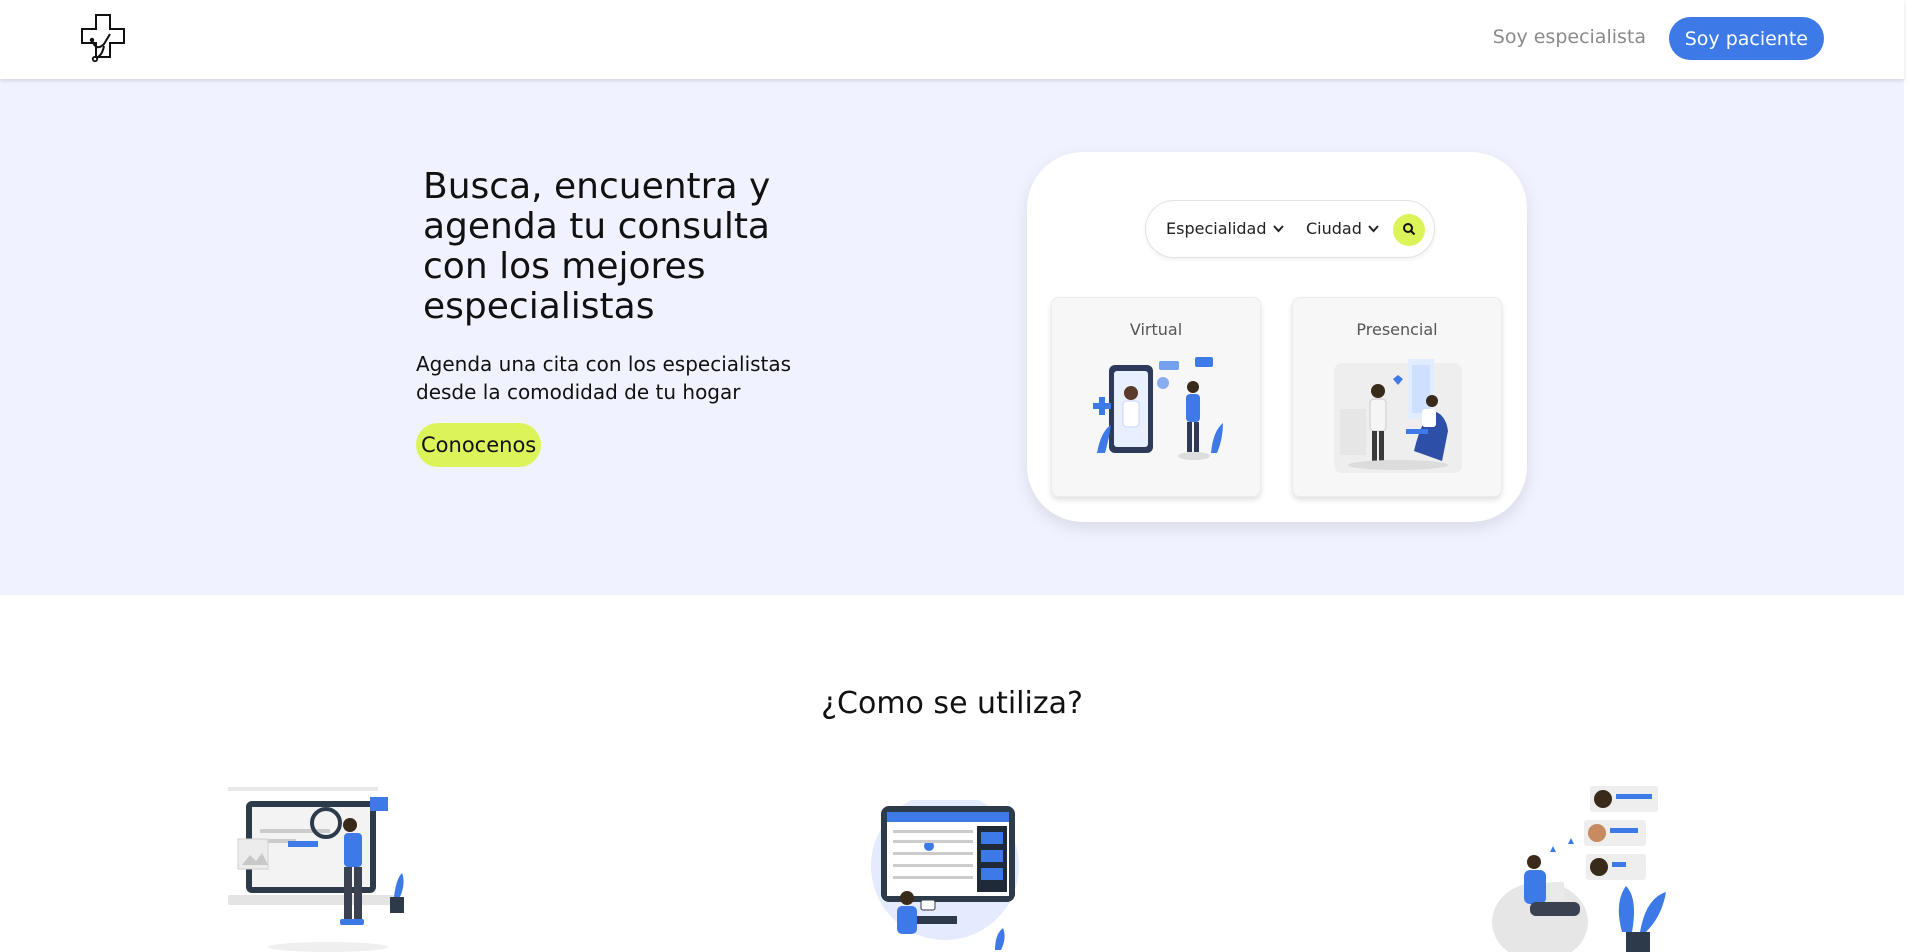  What do you see at coordinates (952, 39) in the screenshot?
I see `top-navbar: Soy especialista Soy paciente` at bounding box center [952, 39].